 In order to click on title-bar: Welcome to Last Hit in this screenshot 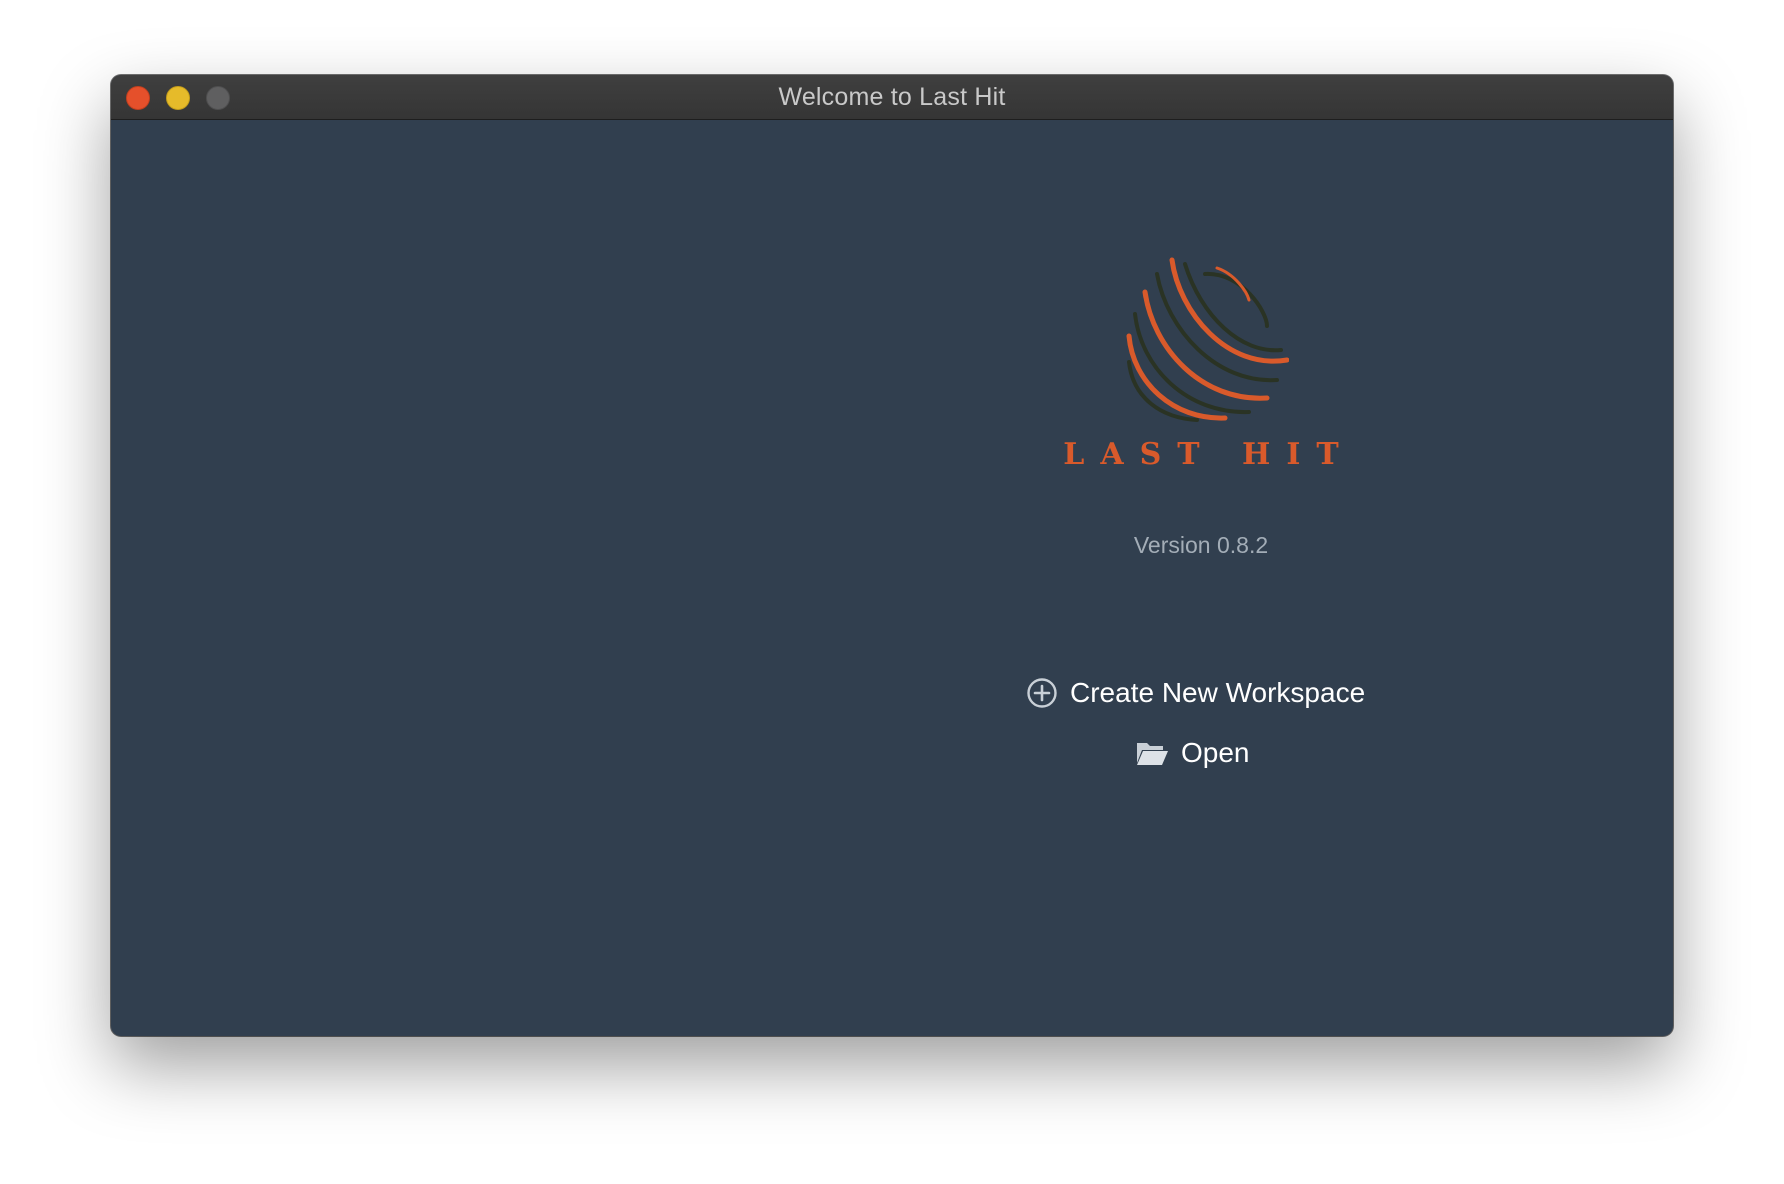, I will do `click(892, 97)`.